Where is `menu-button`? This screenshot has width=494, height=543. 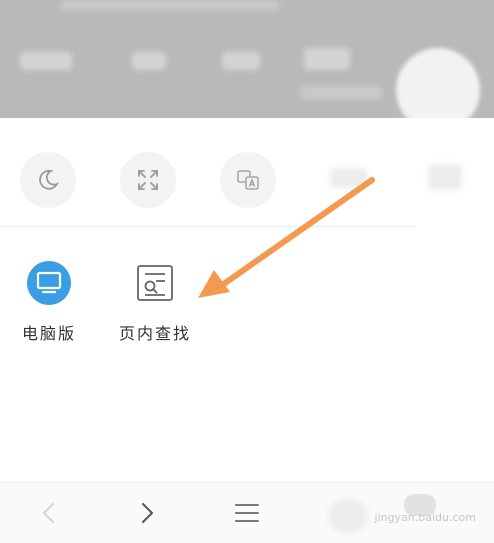
menu-button is located at coordinates (247, 513).